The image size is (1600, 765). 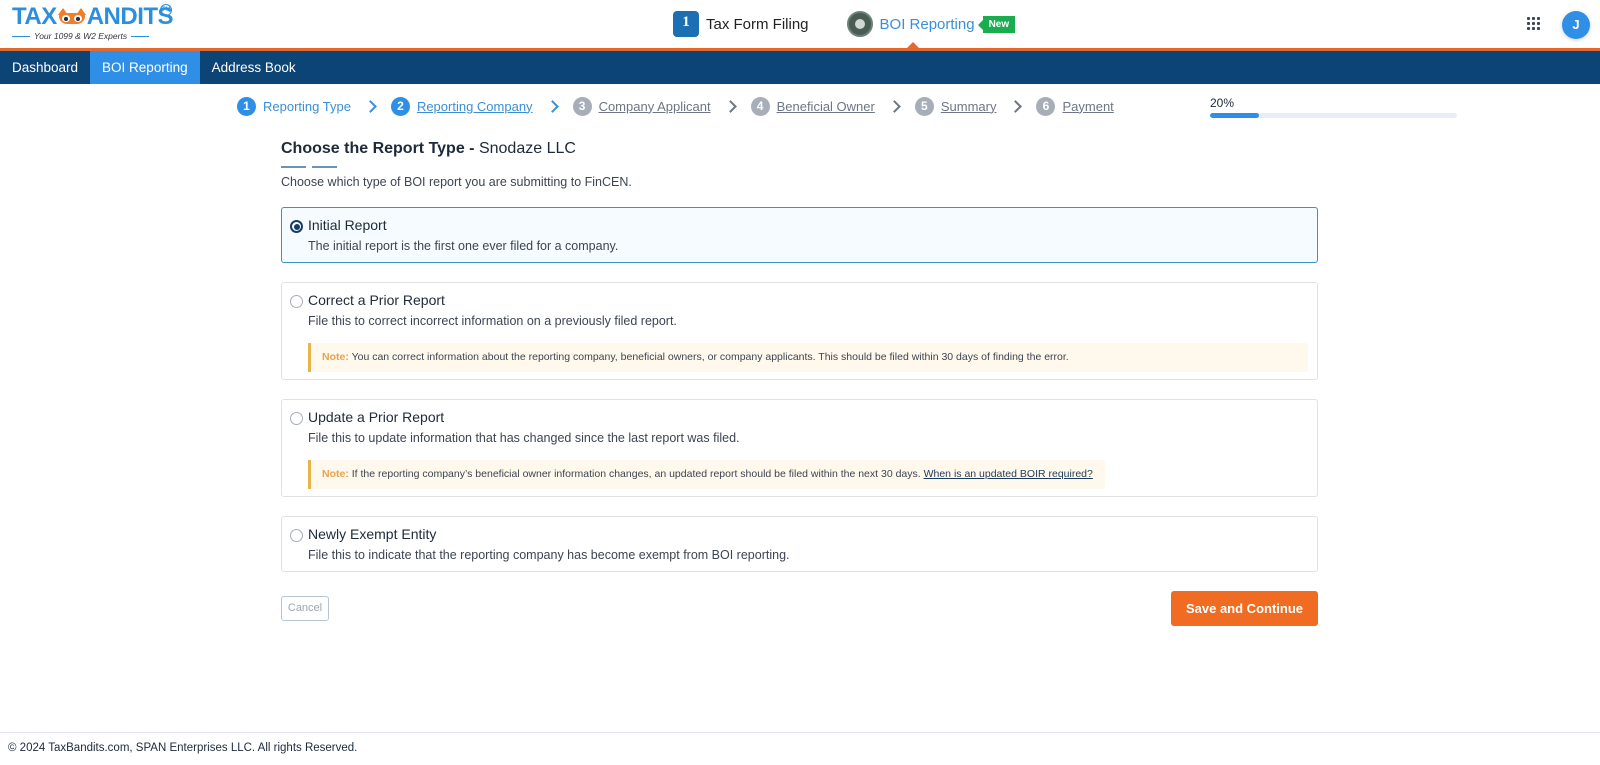 I want to click on step-label: Summary, so click(x=968, y=106).